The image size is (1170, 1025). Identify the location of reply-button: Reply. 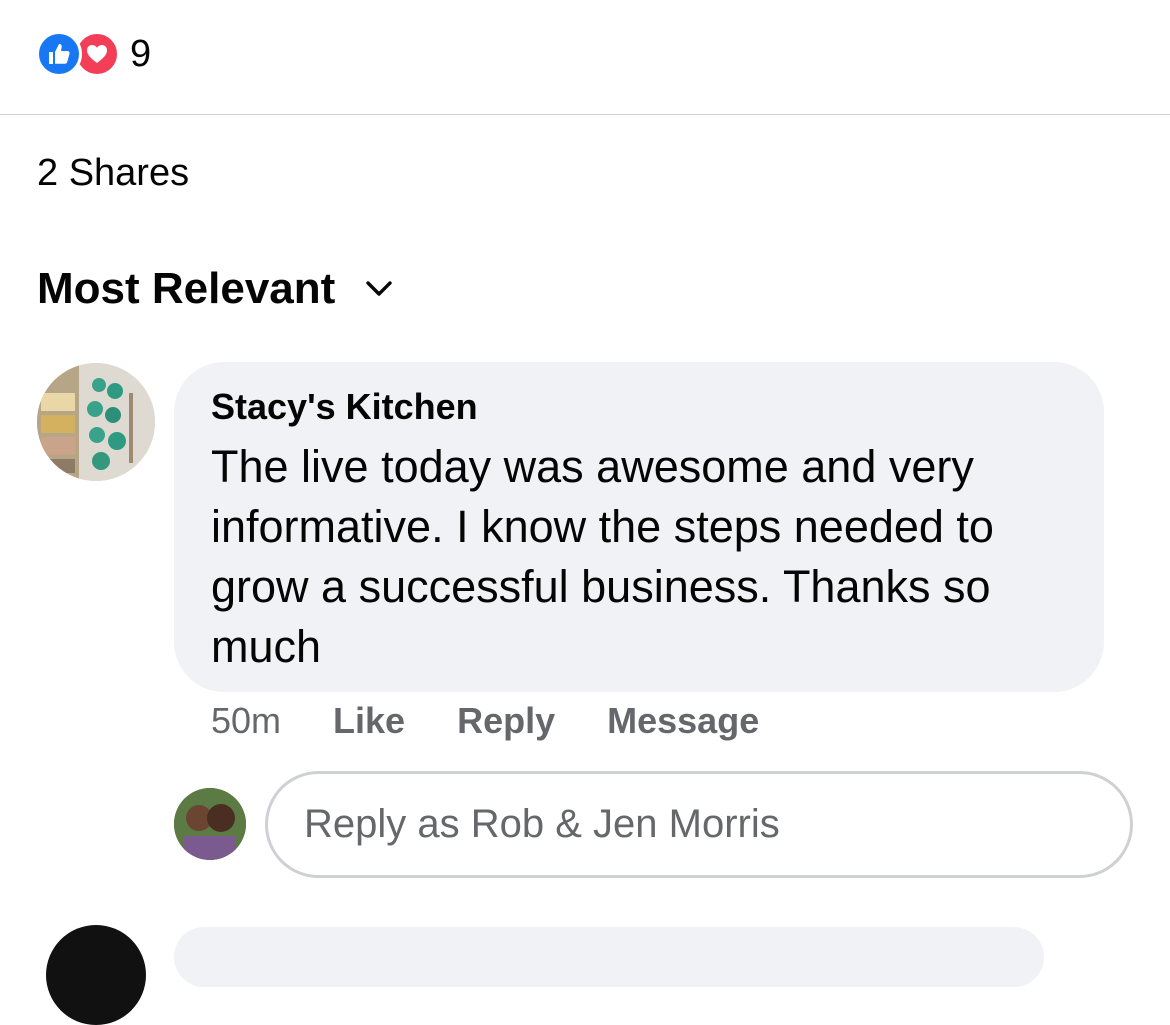
(506, 721).